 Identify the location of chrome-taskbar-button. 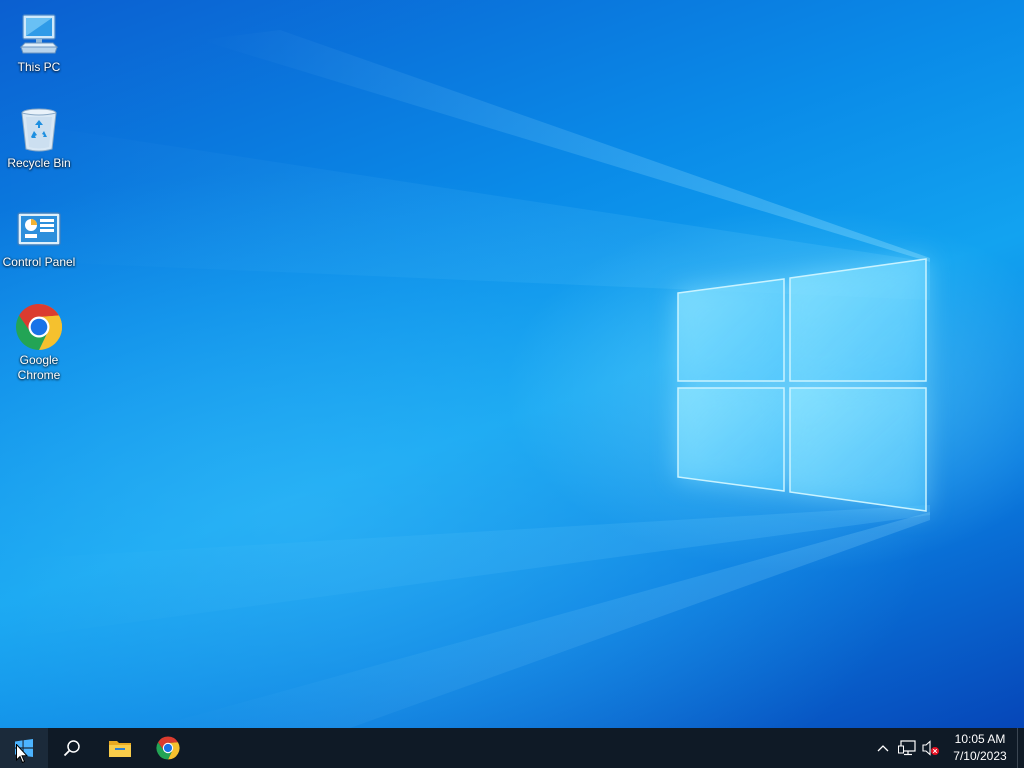
(168, 748).